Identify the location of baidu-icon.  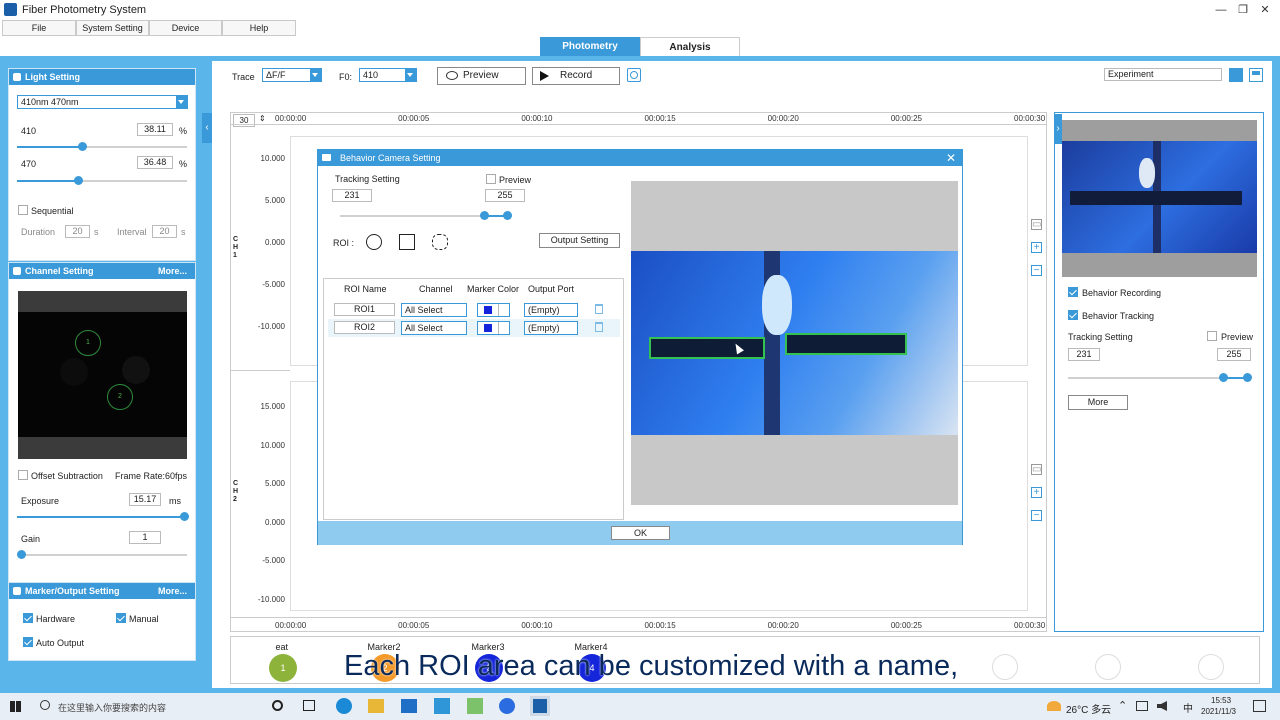
(507, 706).